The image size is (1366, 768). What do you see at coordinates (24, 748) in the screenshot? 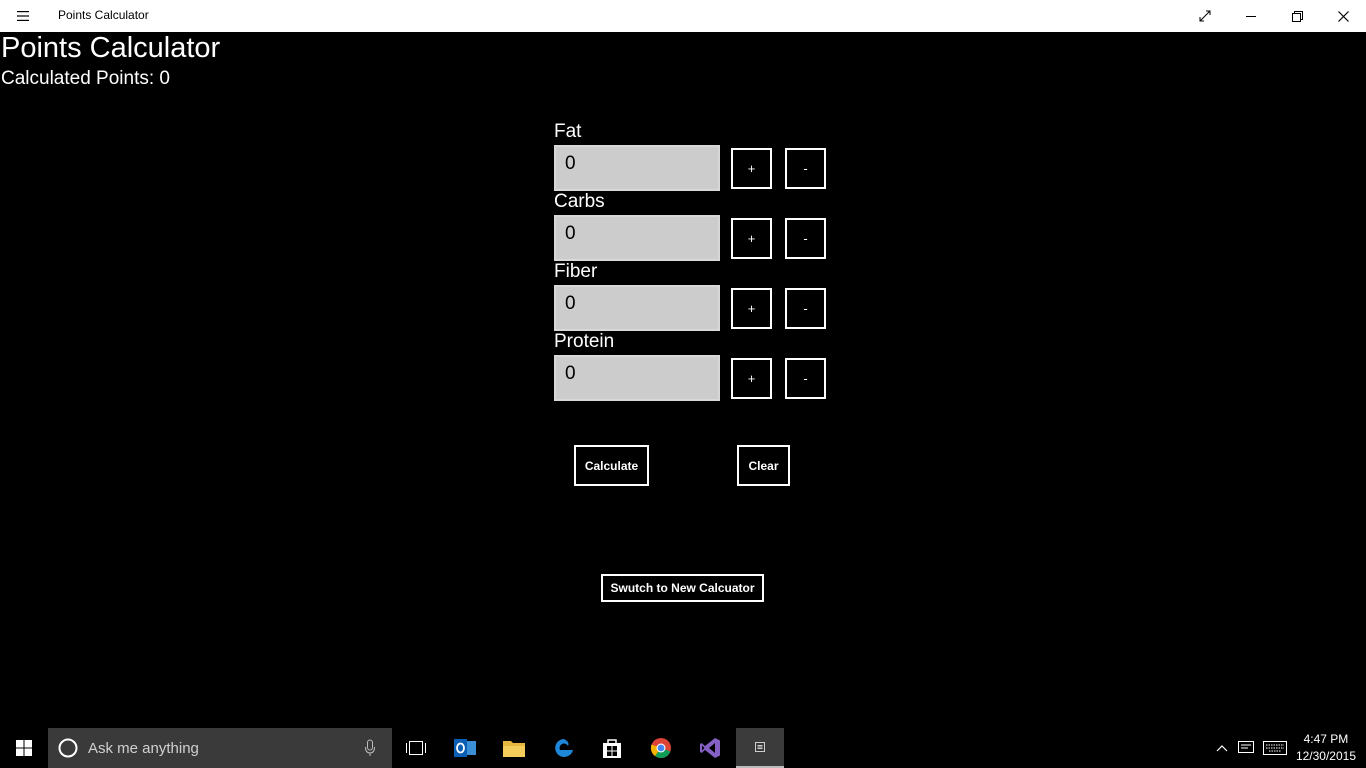
I see `windows-start-icon` at bounding box center [24, 748].